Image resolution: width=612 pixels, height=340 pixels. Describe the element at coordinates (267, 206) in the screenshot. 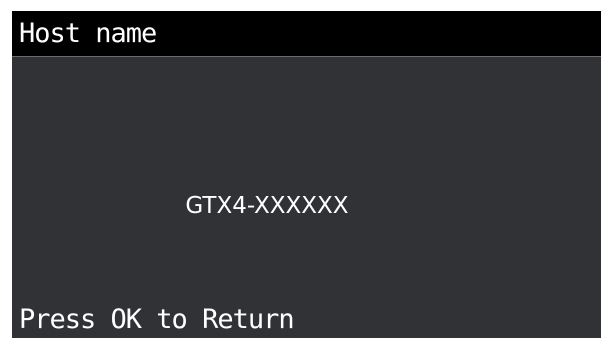

I see `host-name-value: GTX4-XXXXXX` at that location.